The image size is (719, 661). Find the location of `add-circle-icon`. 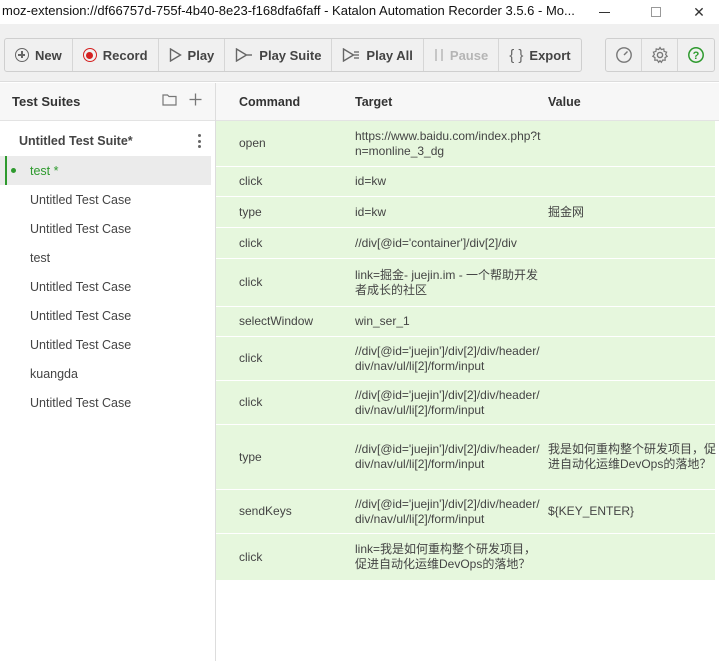

add-circle-icon is located at coordinates (22, 55).